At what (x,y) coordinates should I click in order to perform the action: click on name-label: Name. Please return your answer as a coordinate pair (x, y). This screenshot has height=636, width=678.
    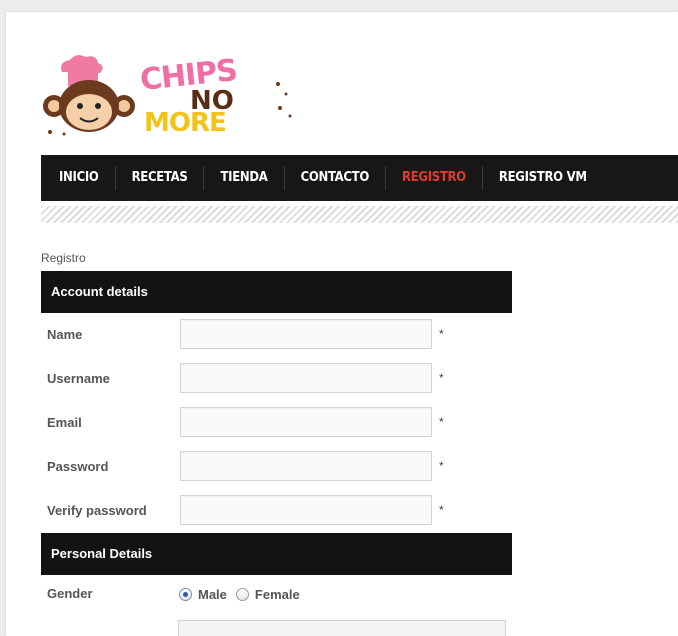
    Looking at the image, I should click on (65, 334).